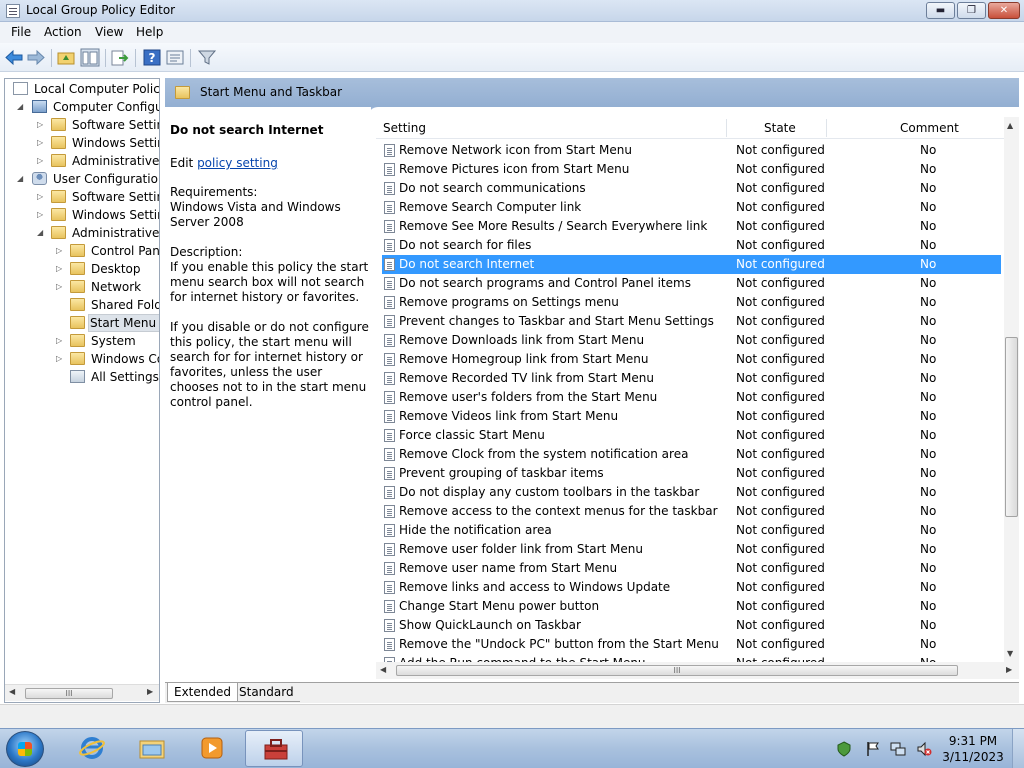  I want to click on taskbar-internet-explorer, so click(91, 748).